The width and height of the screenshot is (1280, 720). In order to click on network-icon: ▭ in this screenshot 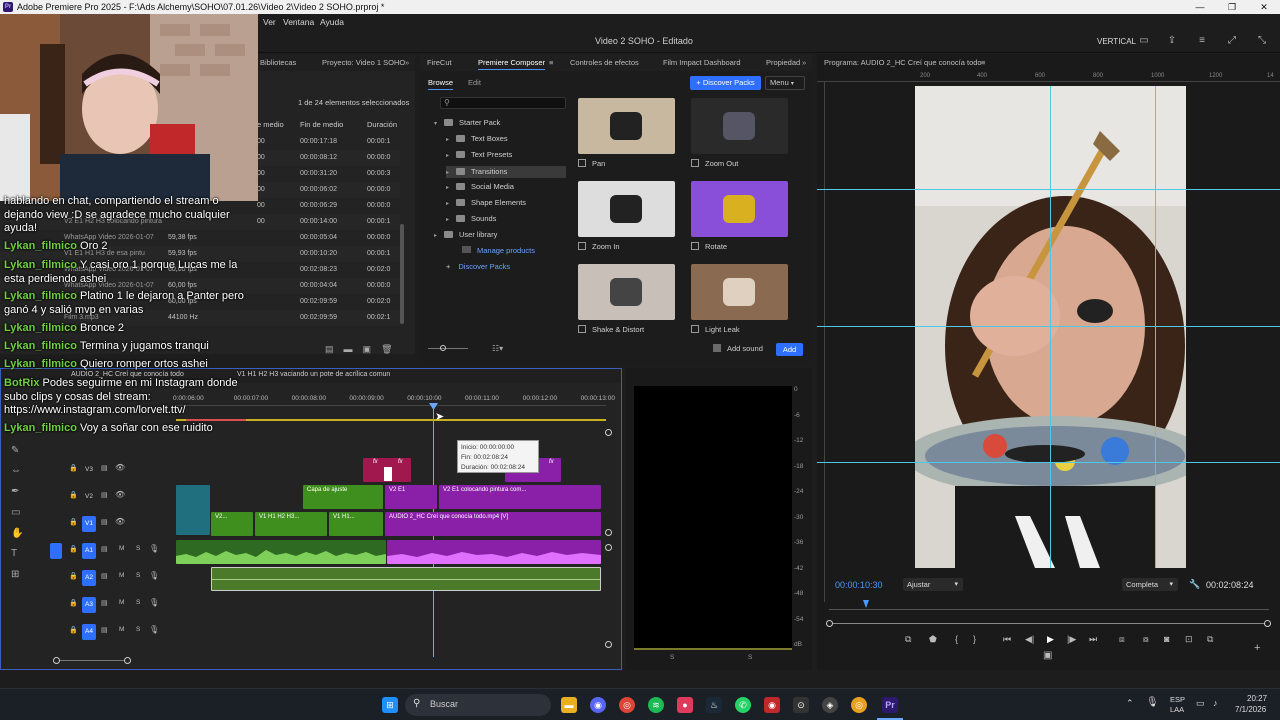, I will do `click(1200, 703)`.